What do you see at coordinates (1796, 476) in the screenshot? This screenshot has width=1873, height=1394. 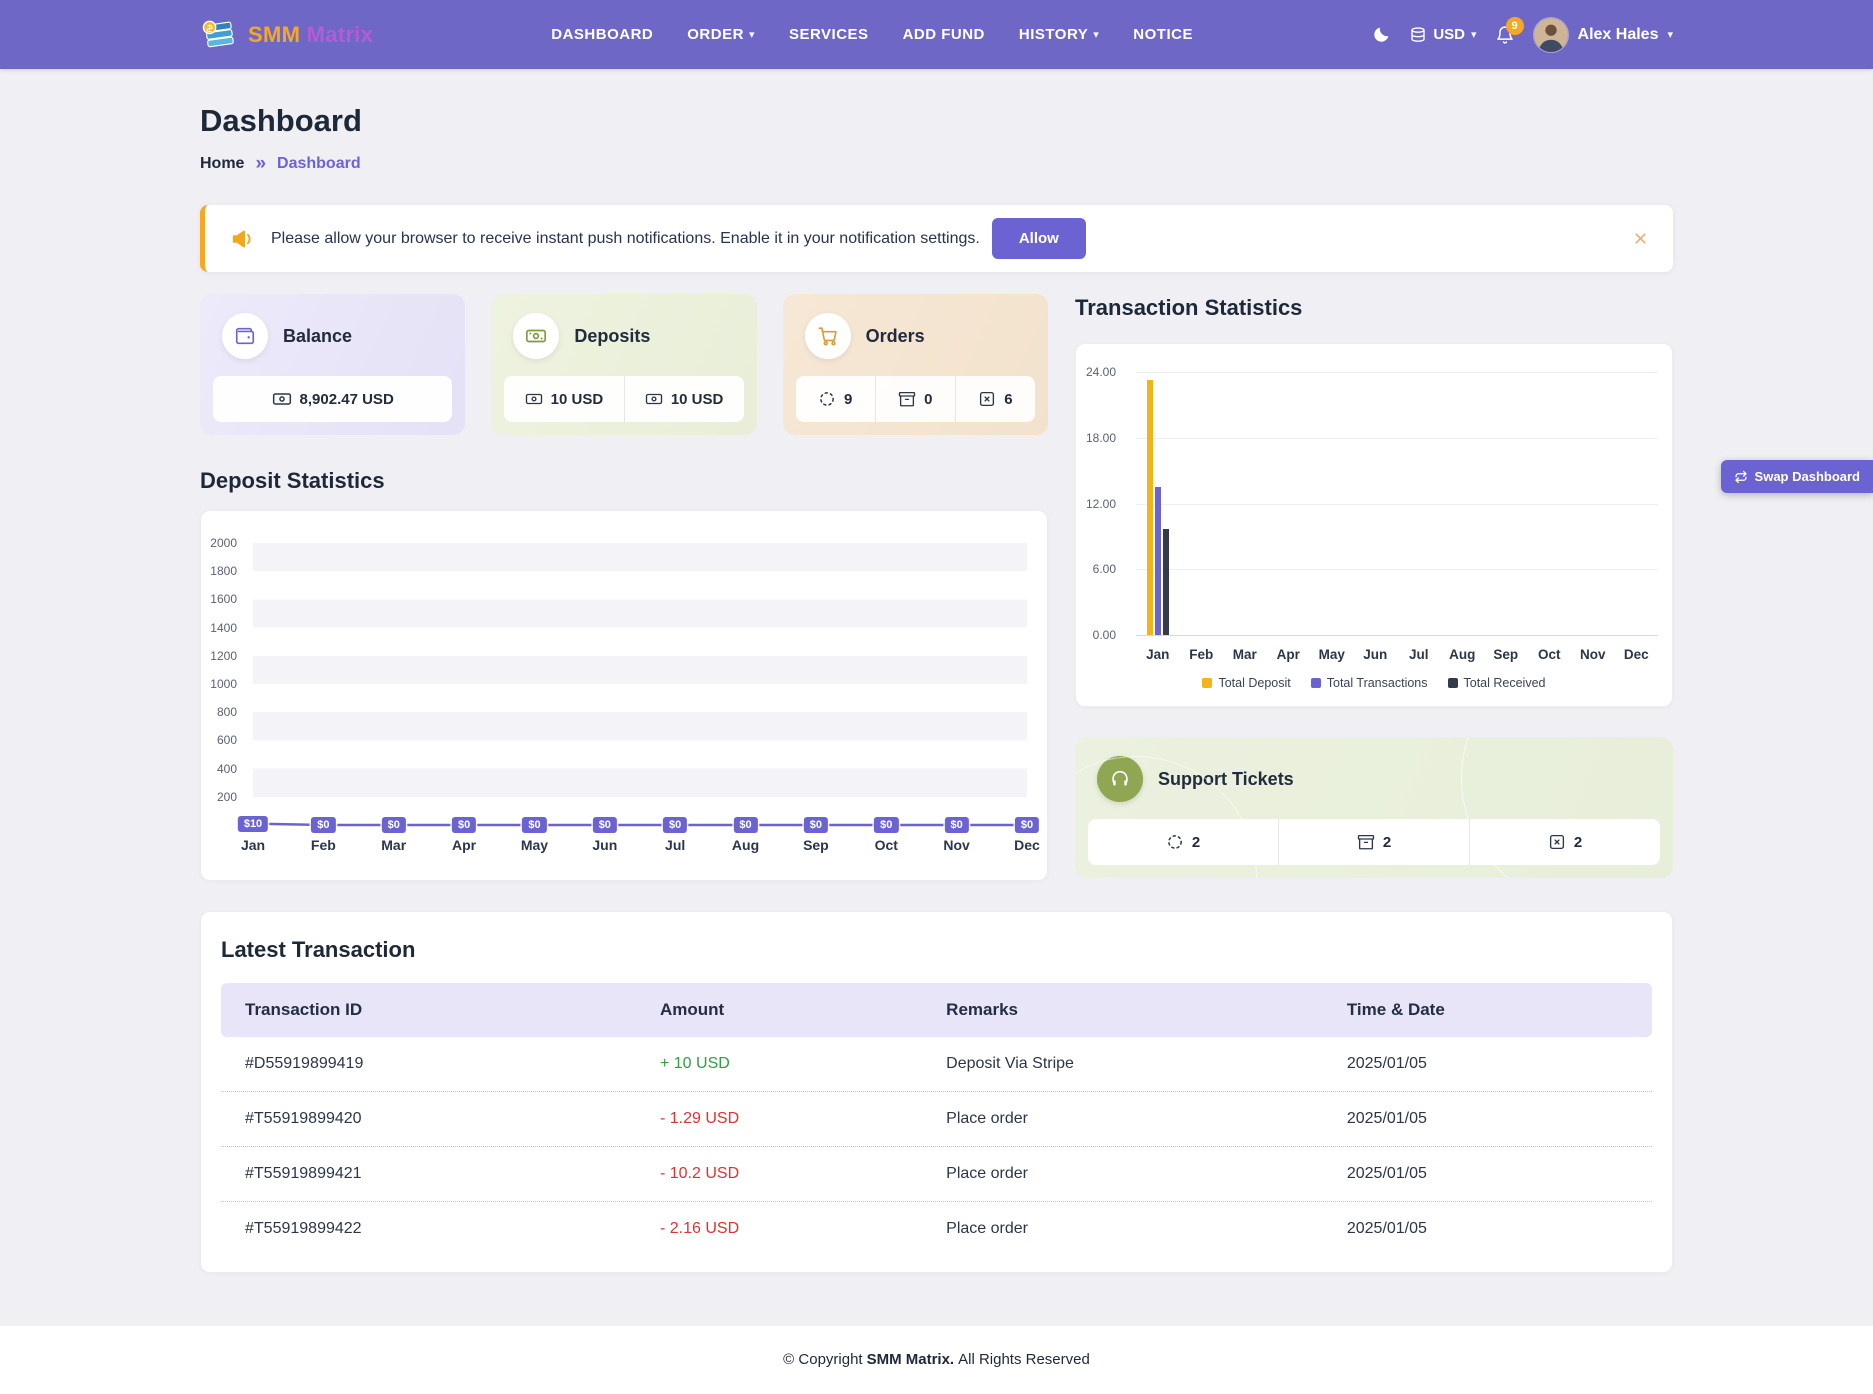 I see `swap-dashboard-button: Swap Dashboard` at bounding box center [1796, 476].